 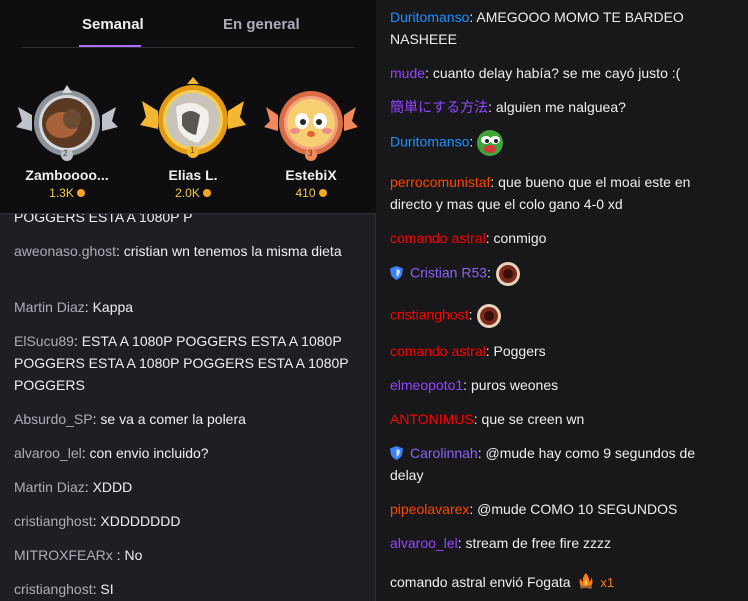 I want to click on gift-text: comando astral envió Fogata, so click(x=480, y=582).